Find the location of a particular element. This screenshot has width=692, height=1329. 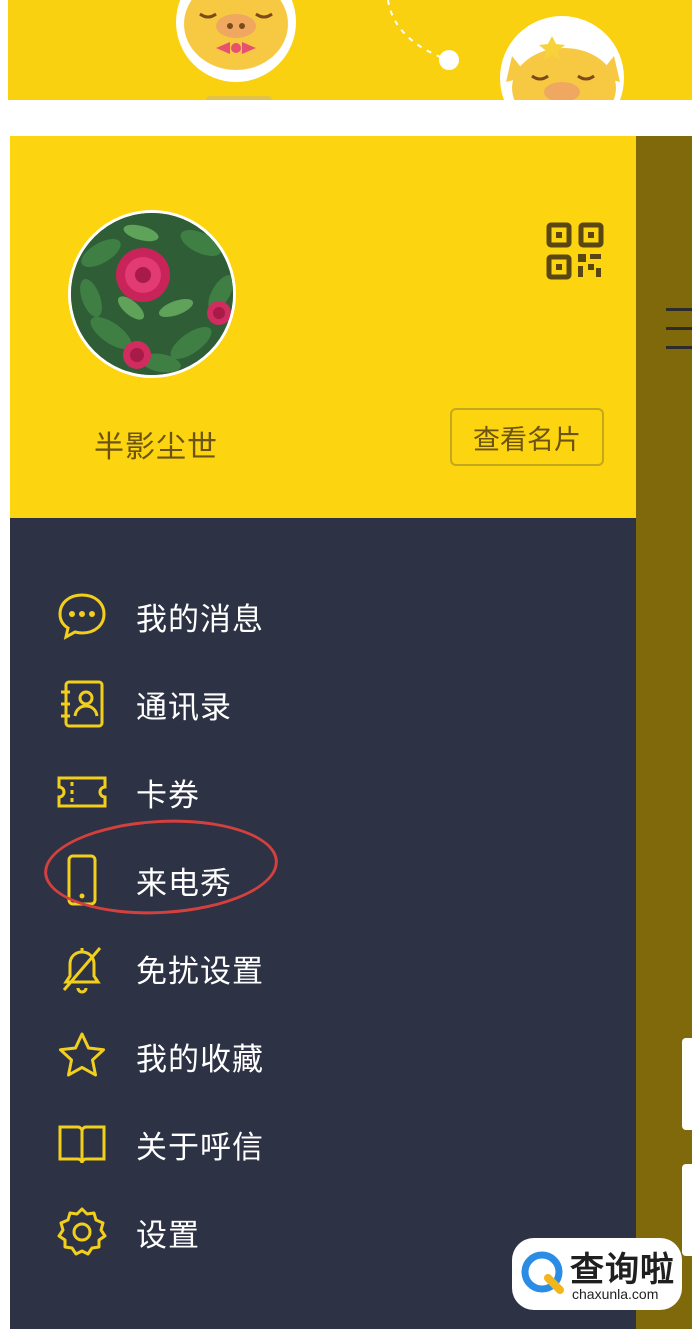

watermark-name: 查询啦 is located at coordinates (622, 1270).